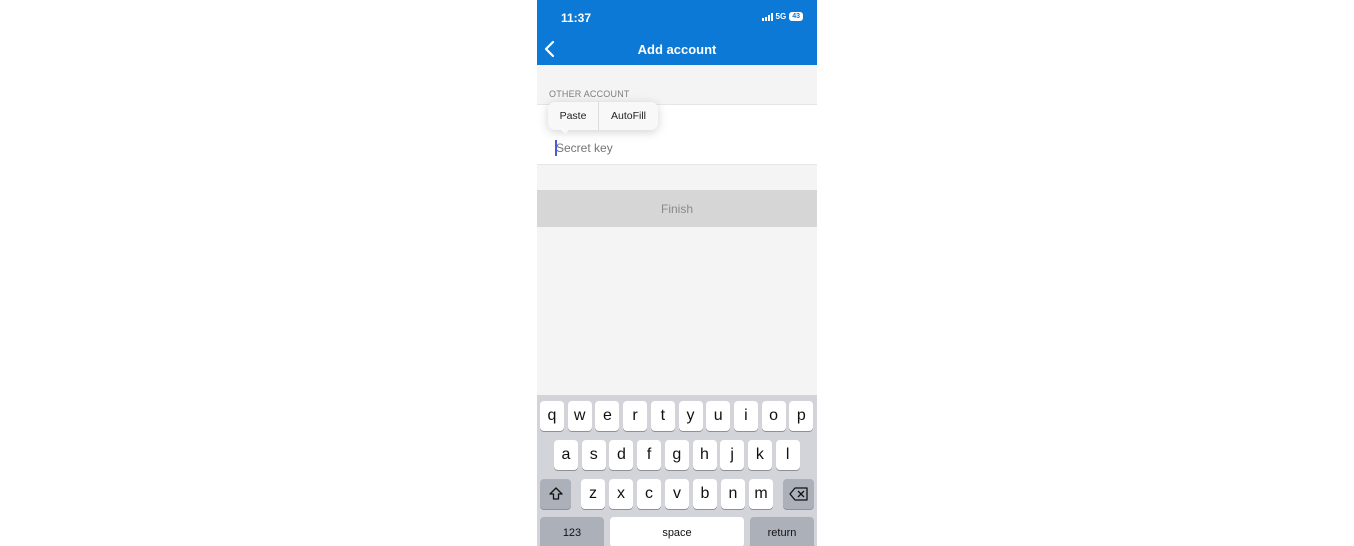 The height and width of the screenshot is (546, 1354). Describe the element at coordinates (676, 148) in the screenshot. I see `secret-key-input` at that location.